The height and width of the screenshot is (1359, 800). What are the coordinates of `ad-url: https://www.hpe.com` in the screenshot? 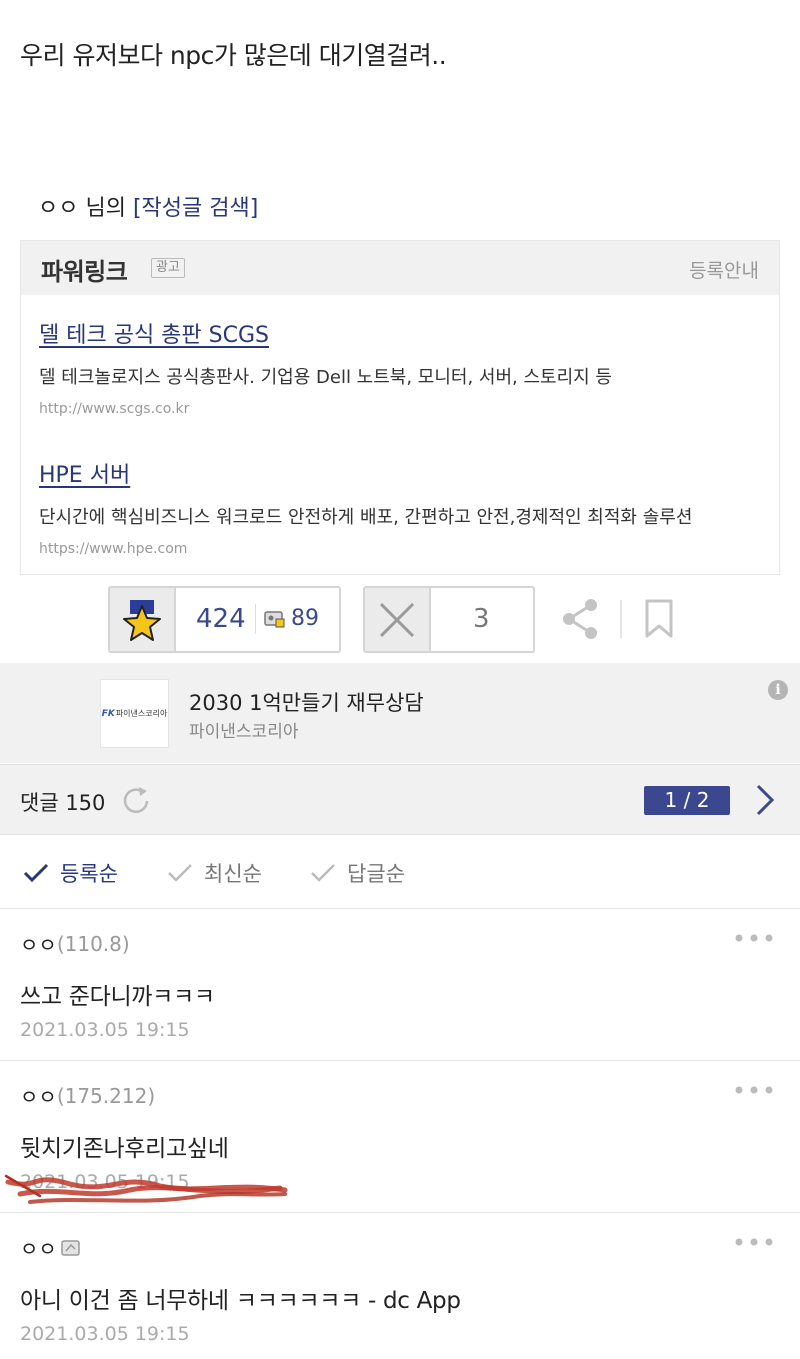 It's located at (113, 549).